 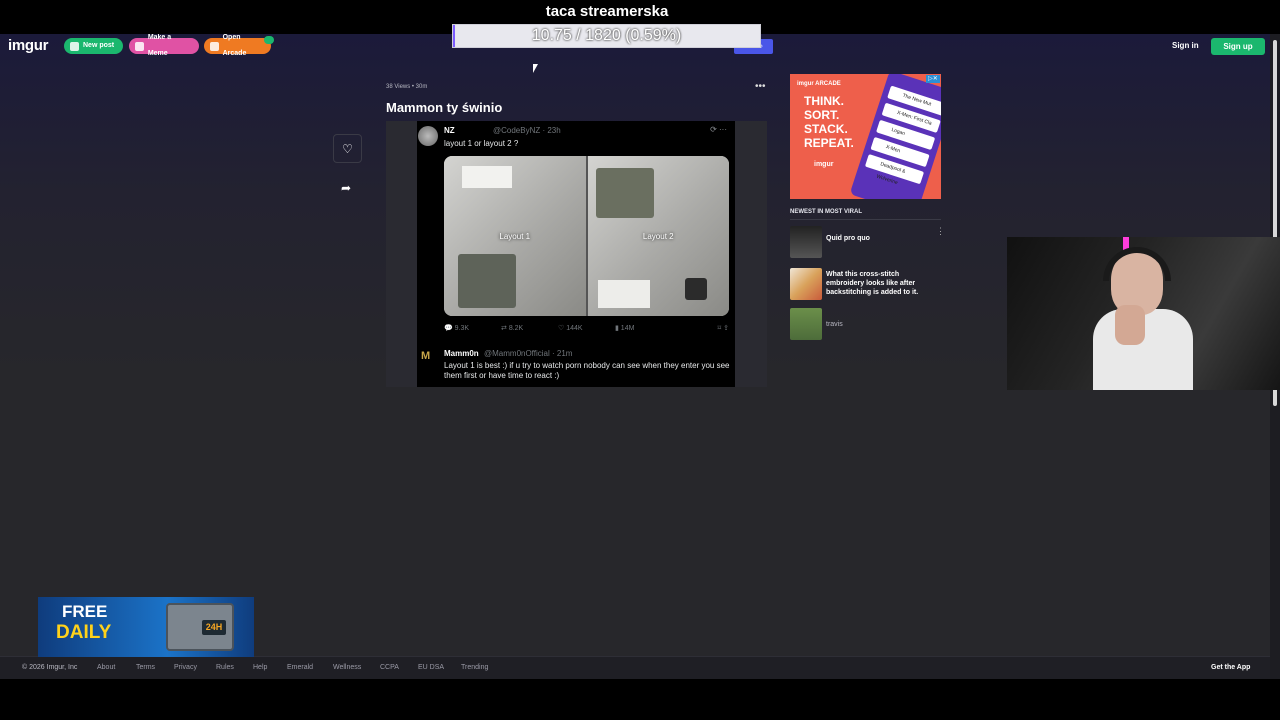 I want to click on reply-count-value: 9.3K, so click(x=462, y=328).